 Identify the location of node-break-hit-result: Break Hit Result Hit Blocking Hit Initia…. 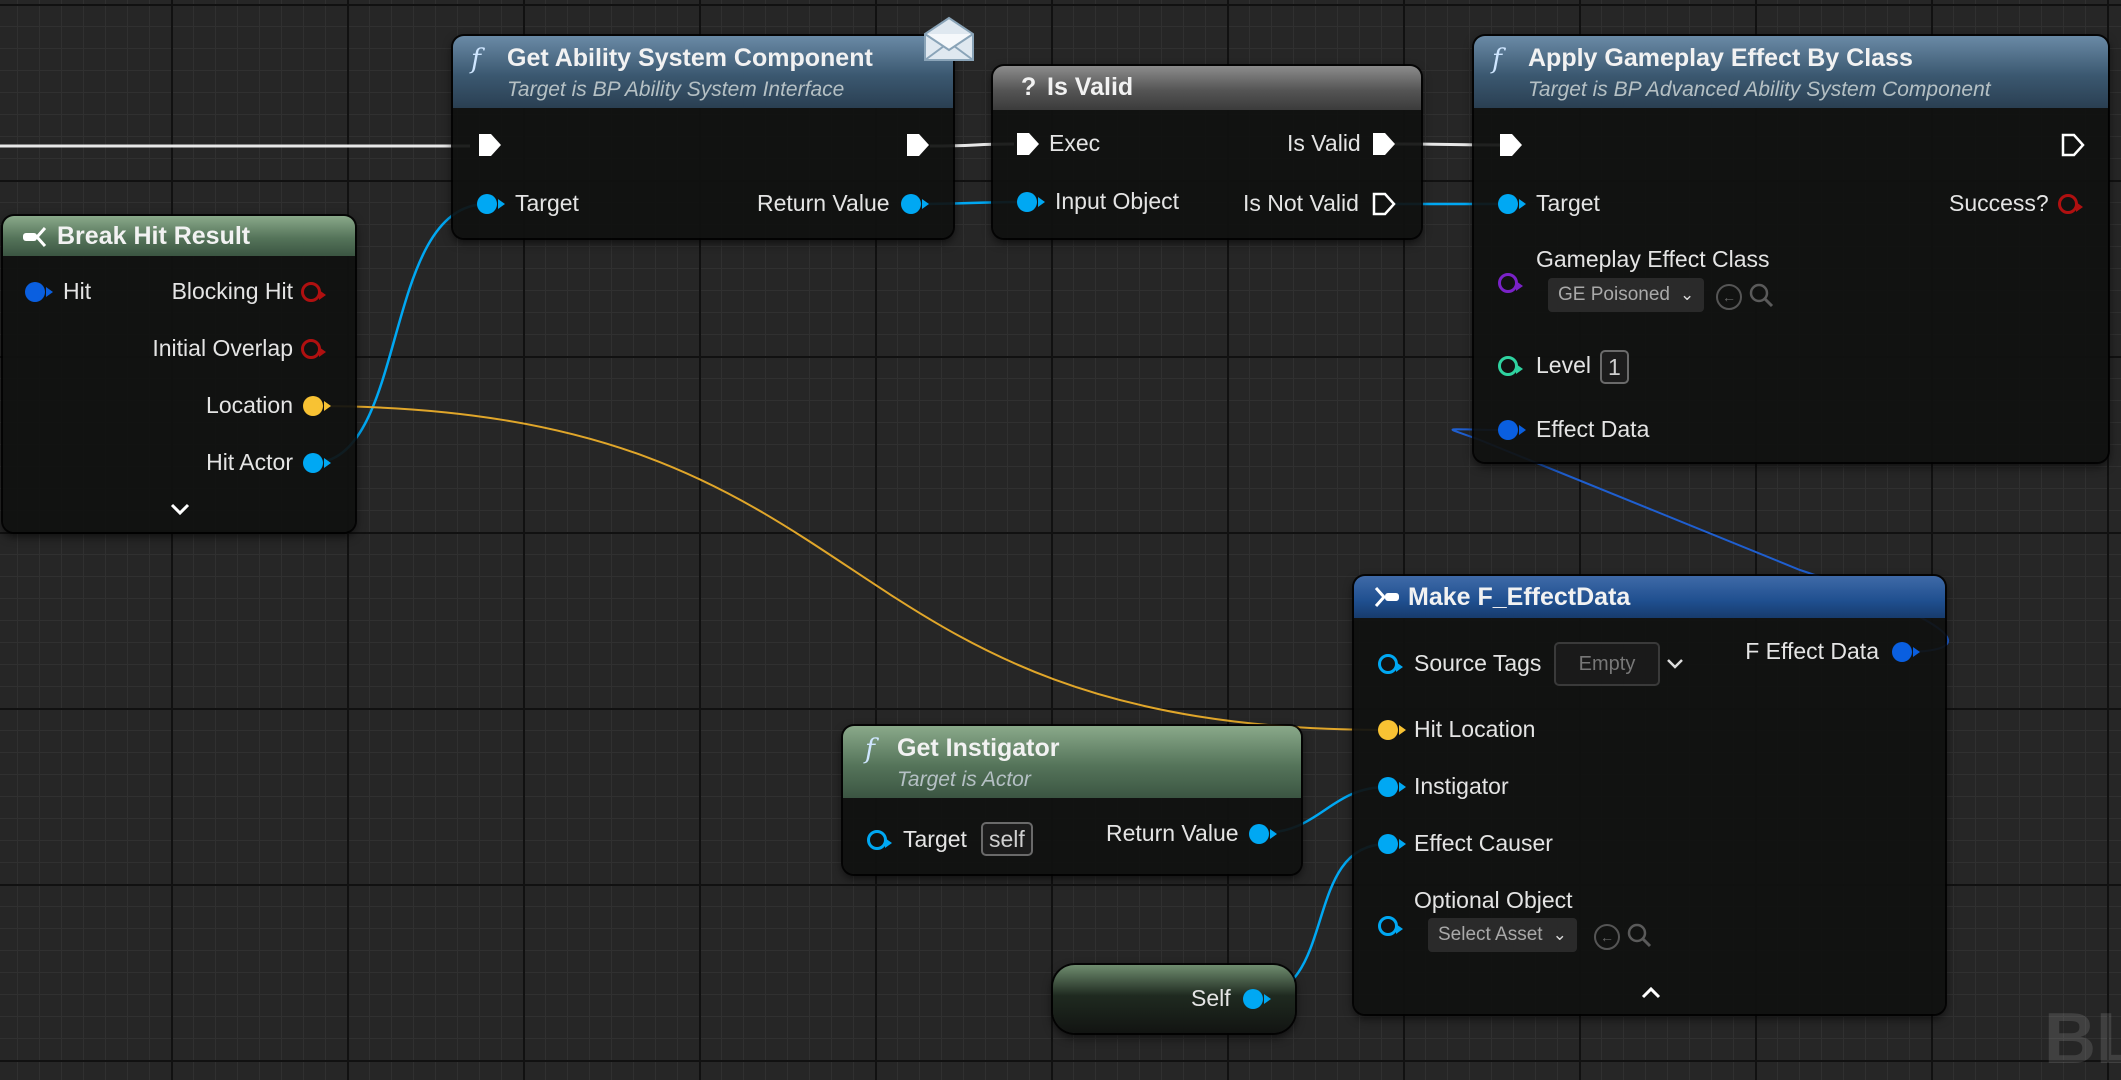
(179, 374).